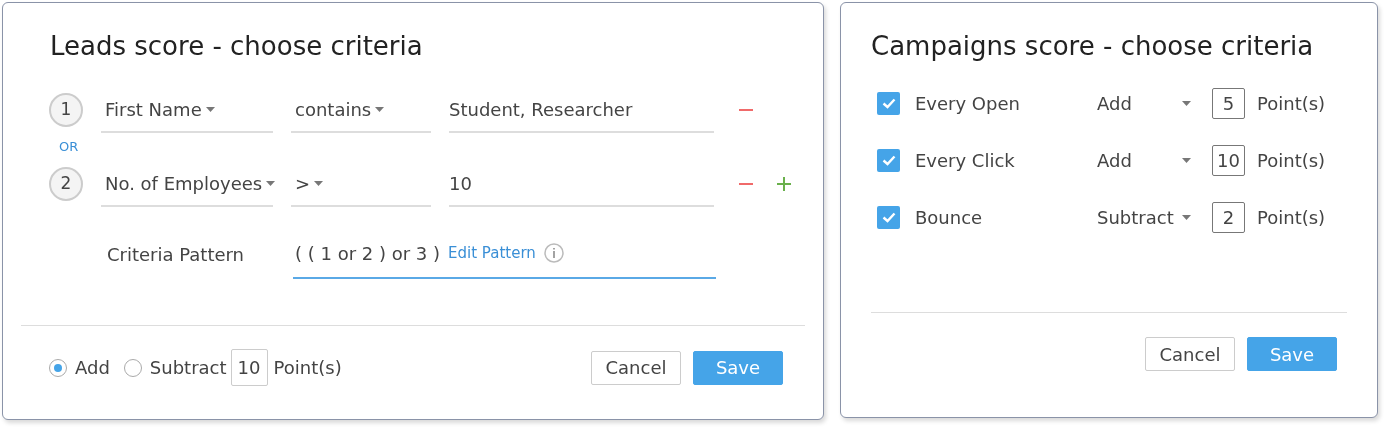  What do you see at coordinates (968, 103) in the screenshot?
I see `event-label: Every Open` at bounding box center [968, 103].